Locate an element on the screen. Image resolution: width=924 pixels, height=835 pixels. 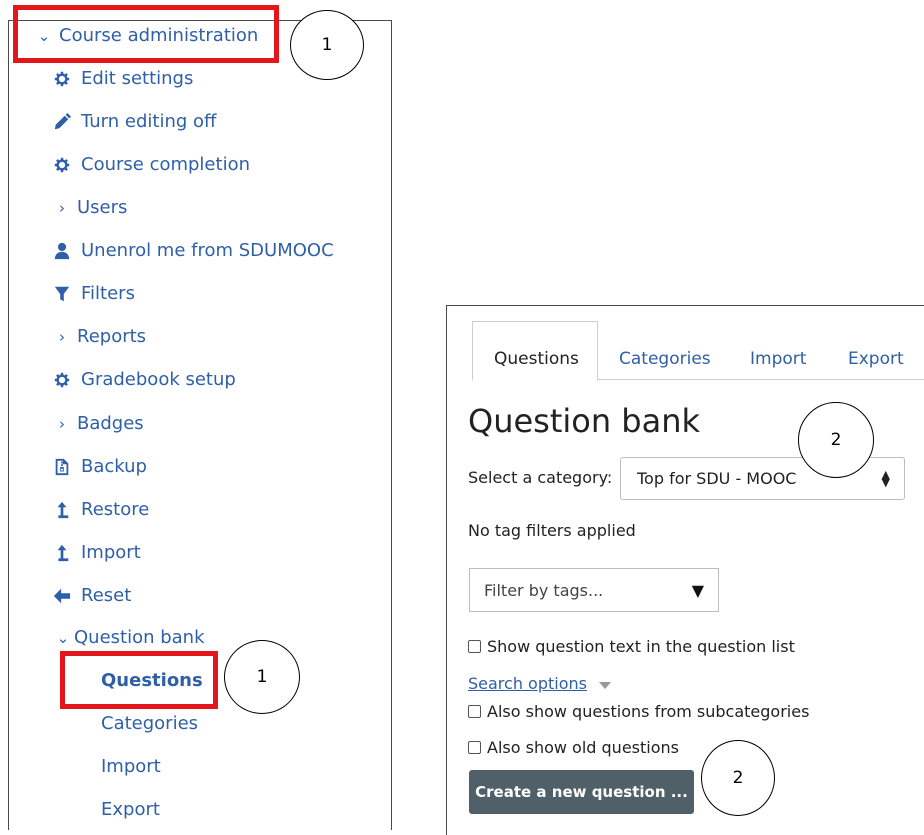
menu-item-filters: Filters is located at coordinates (93, 293).